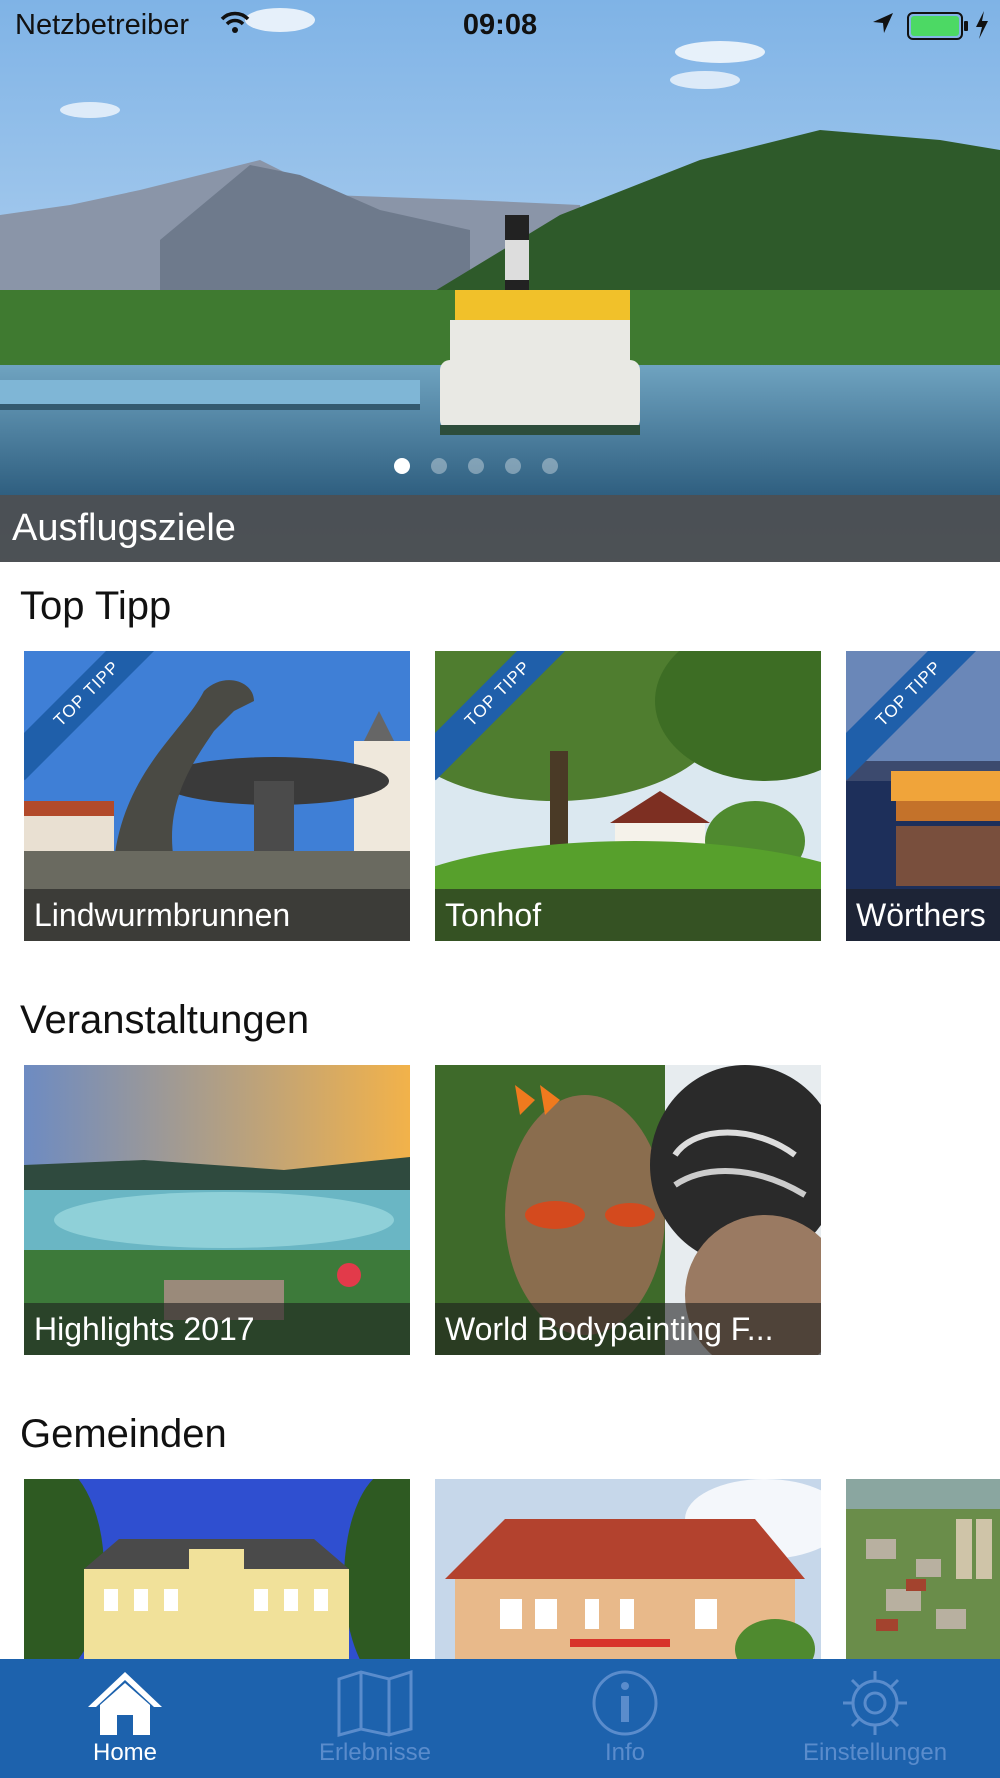 The height and width of the screenshot is (1778, 1000). Describe the element at coordinates (217, 1210) in the screenshot. I see `card-highlights-2017: Highlights 2017` at that location.